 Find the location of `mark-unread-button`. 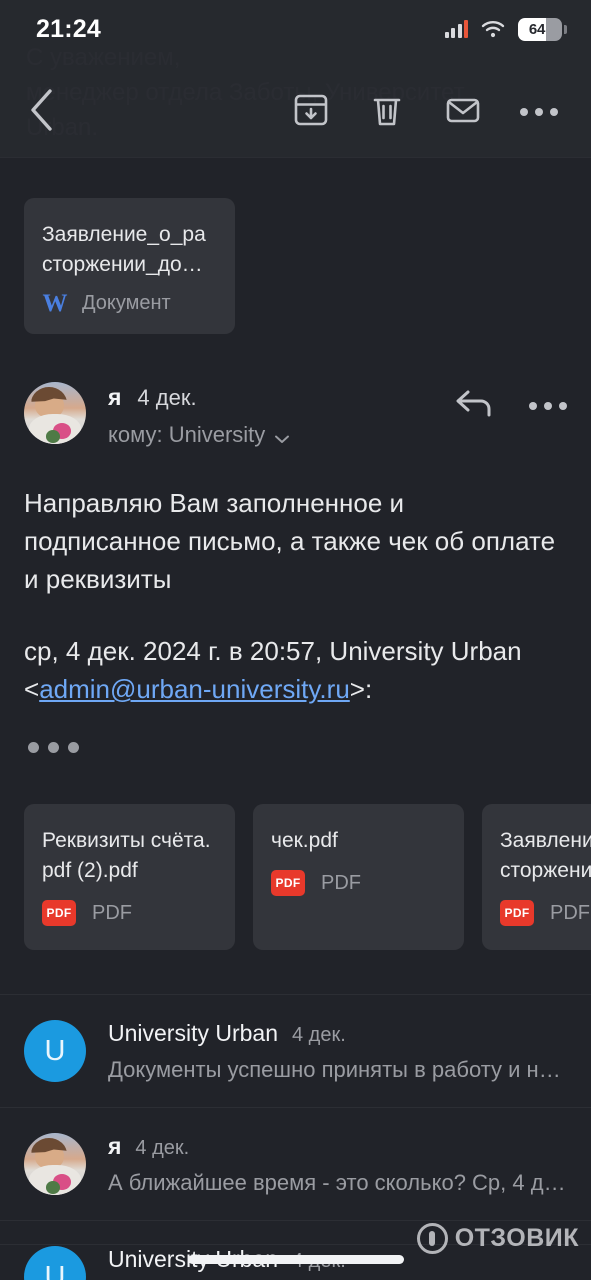

mark-unread-button is located at coordinates (463, 112).